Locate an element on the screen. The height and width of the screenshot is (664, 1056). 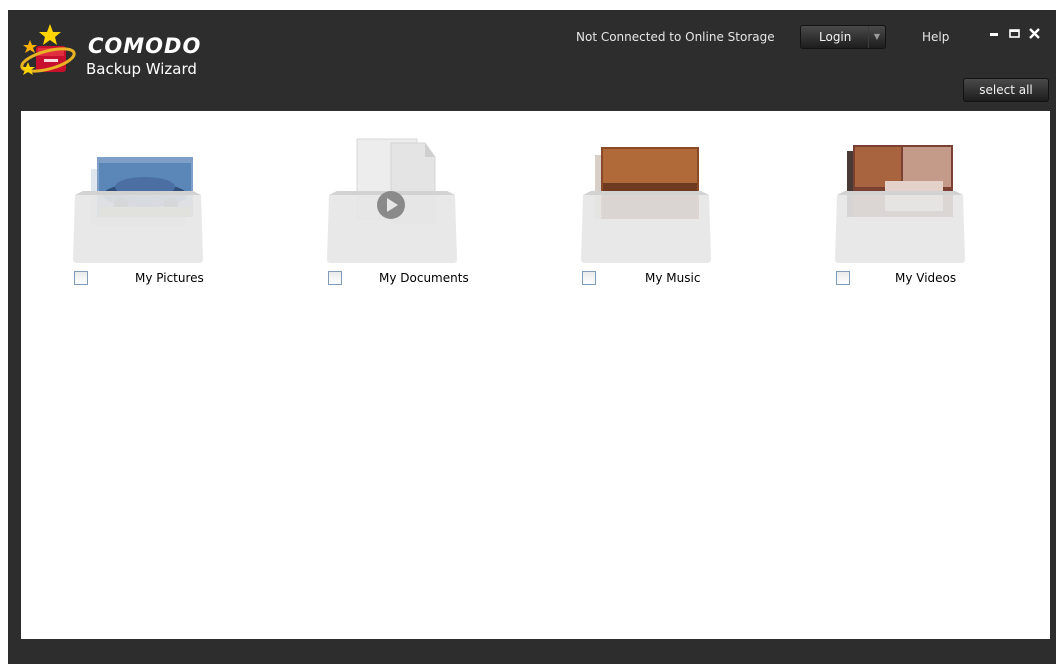
folder-label-music: My Music is located at coordinates (673, 278).